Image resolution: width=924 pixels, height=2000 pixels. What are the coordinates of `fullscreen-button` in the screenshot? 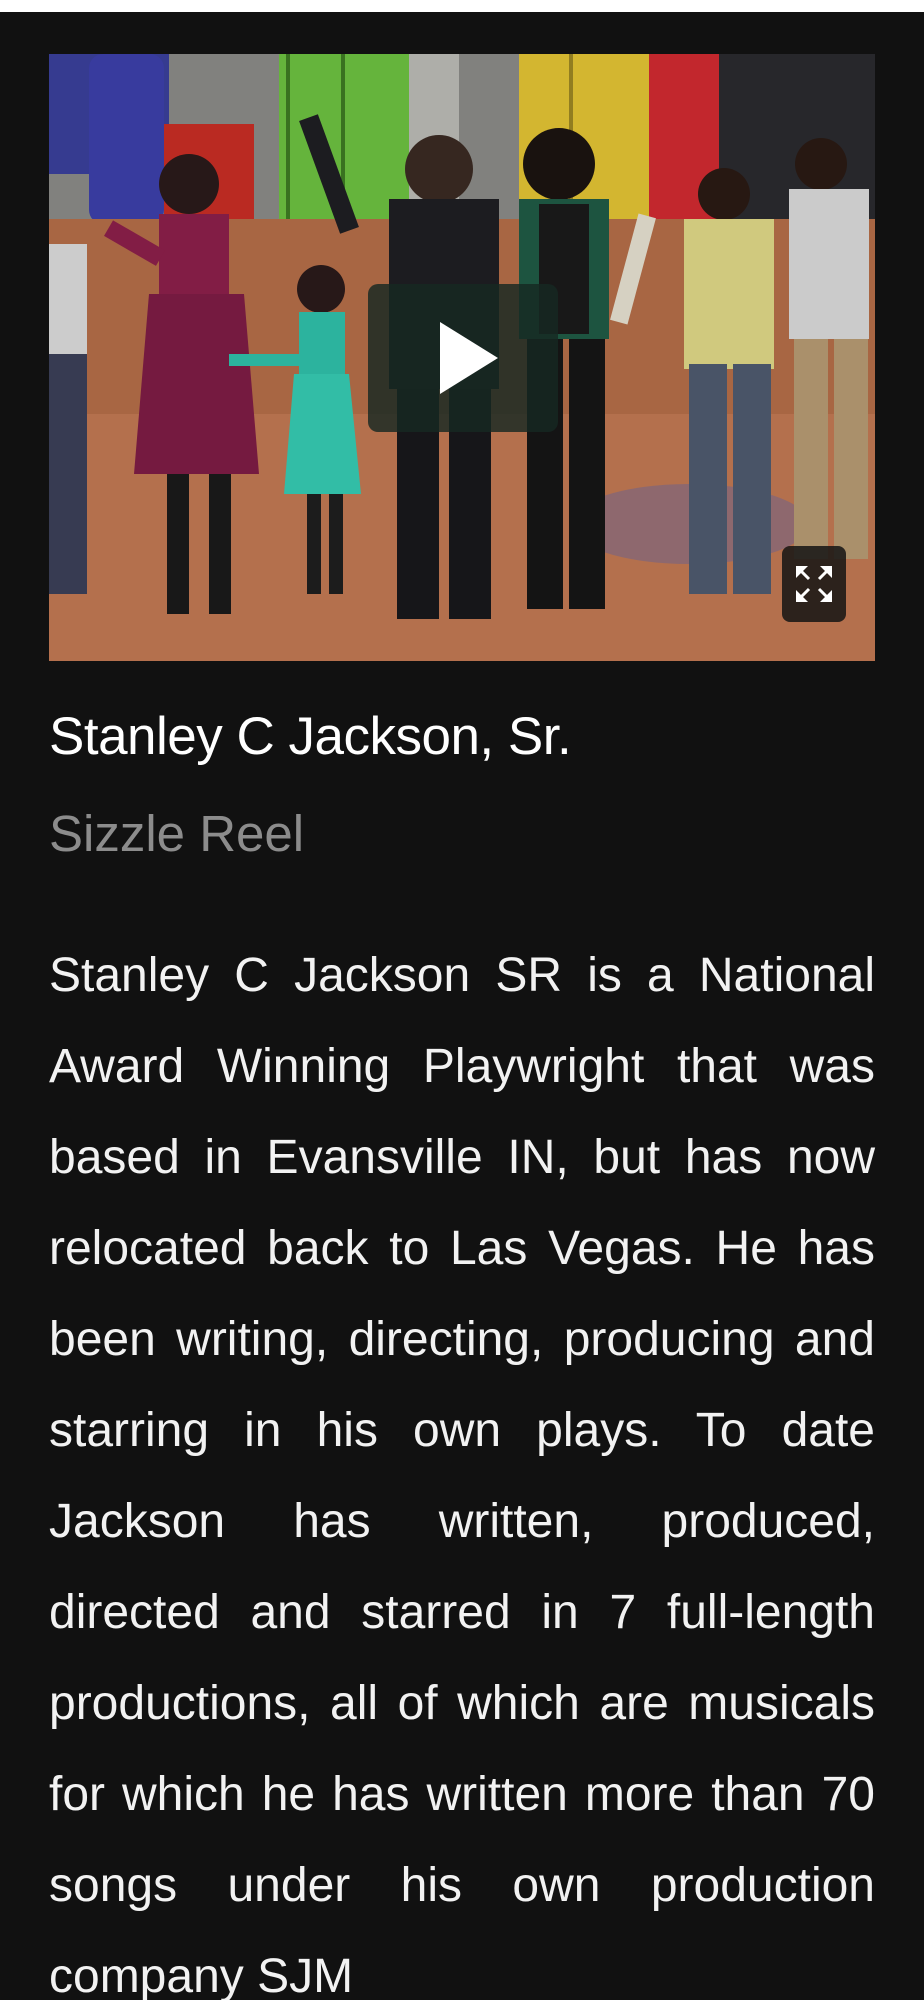 It's located at (814, 584).